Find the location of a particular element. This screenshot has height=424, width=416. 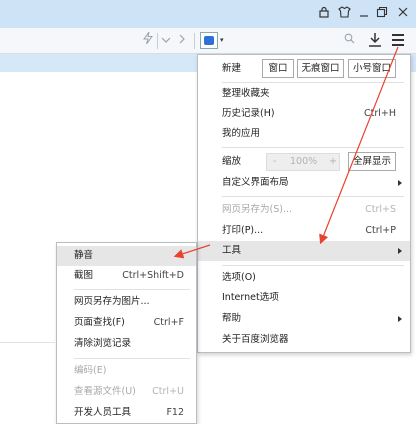

menu-item-shortcut: Ctrl+P is located at coordinates (380, 230).